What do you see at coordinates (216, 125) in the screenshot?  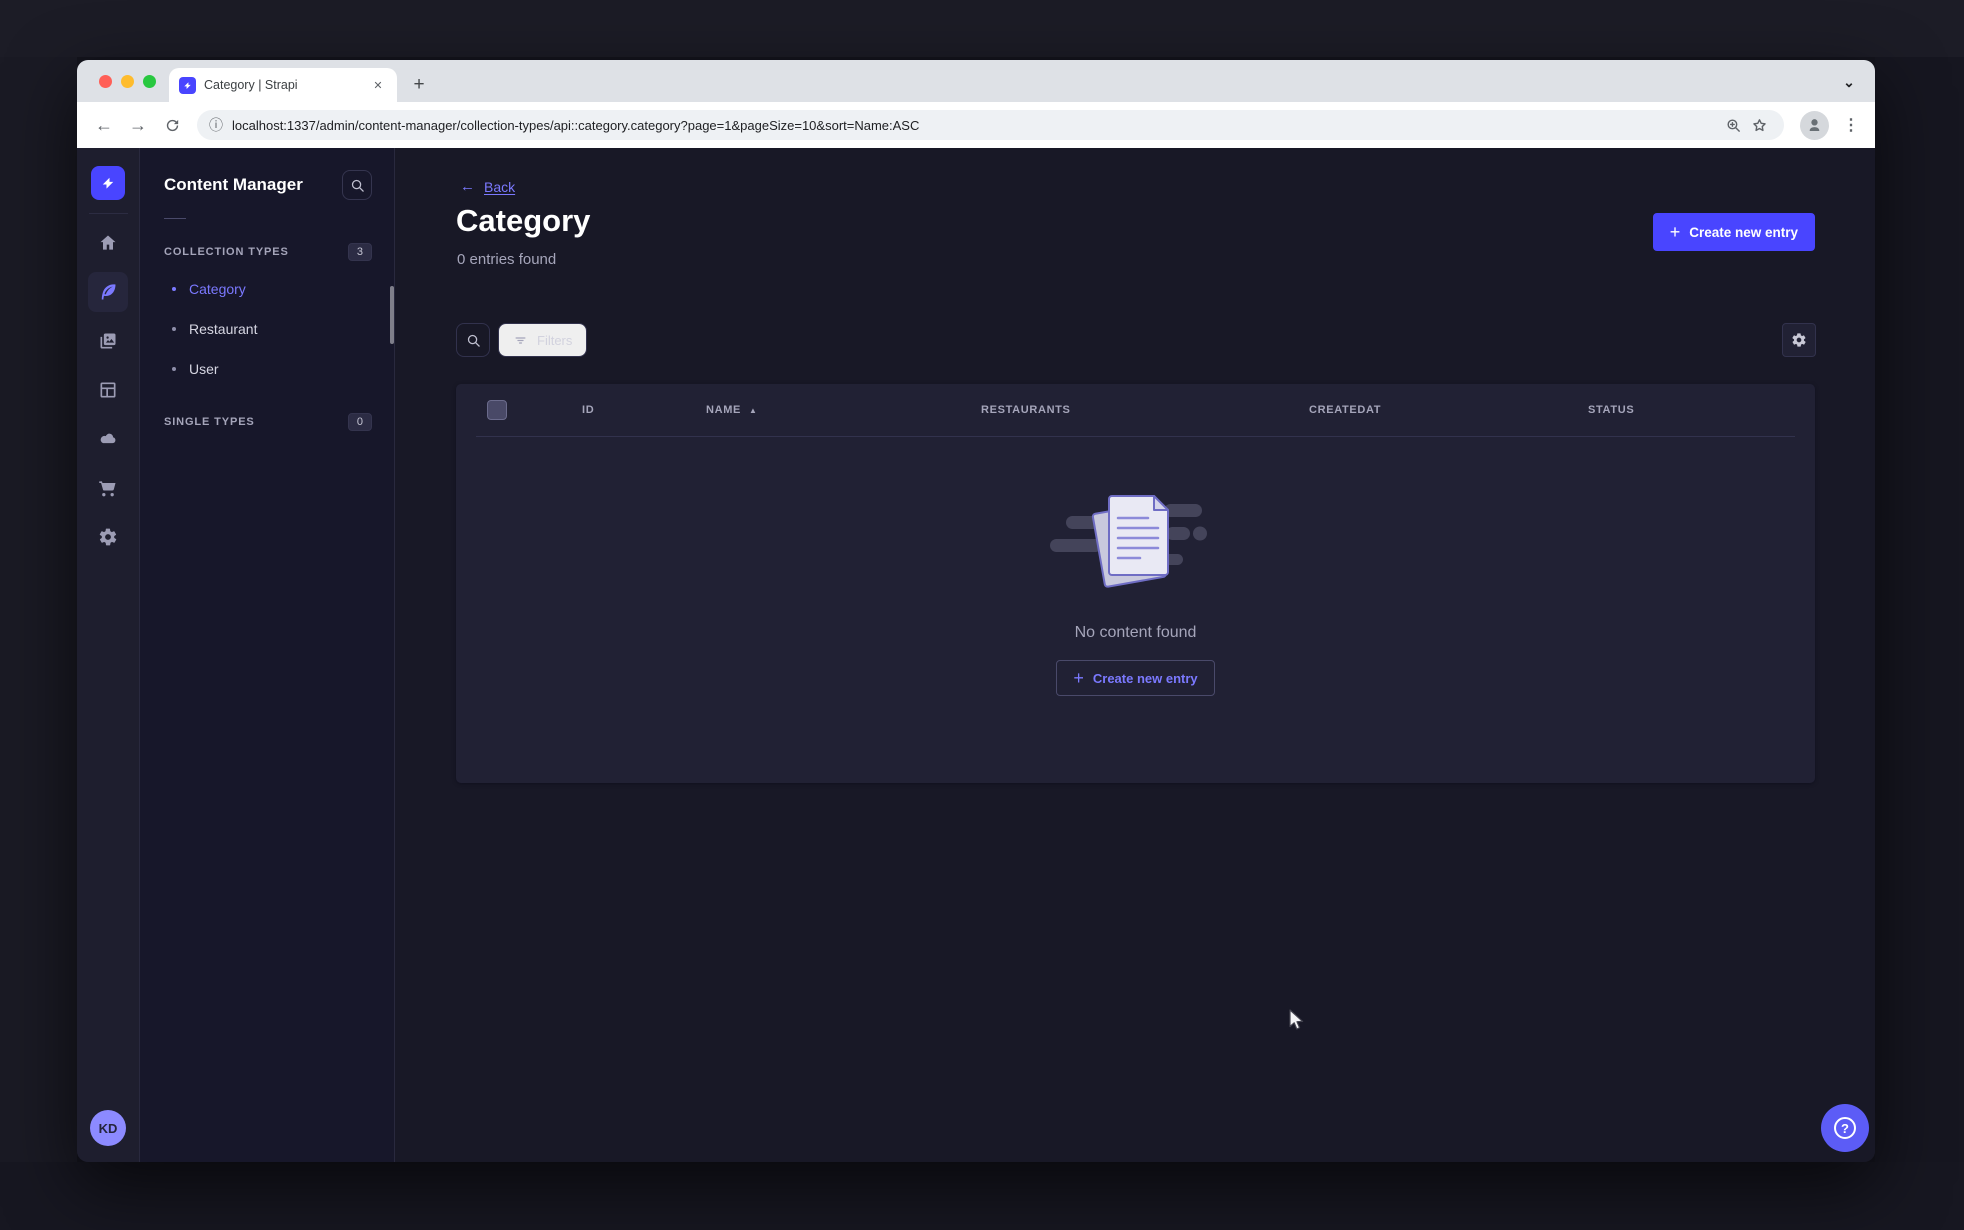 I see `site-info-icon: ⓘ` at bounding box center [216, 125].